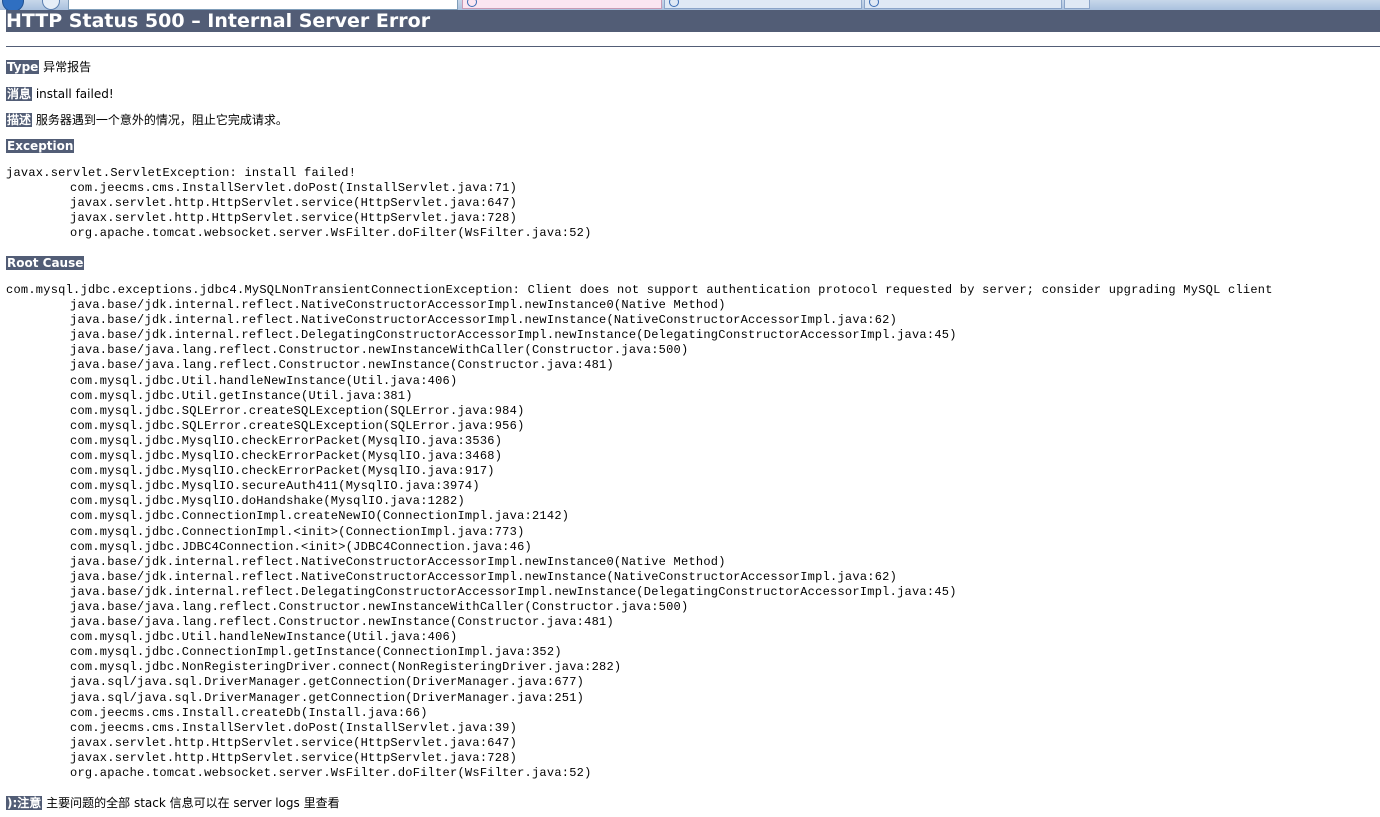  I want to click on note-label: ):注意, so click(24, 803).